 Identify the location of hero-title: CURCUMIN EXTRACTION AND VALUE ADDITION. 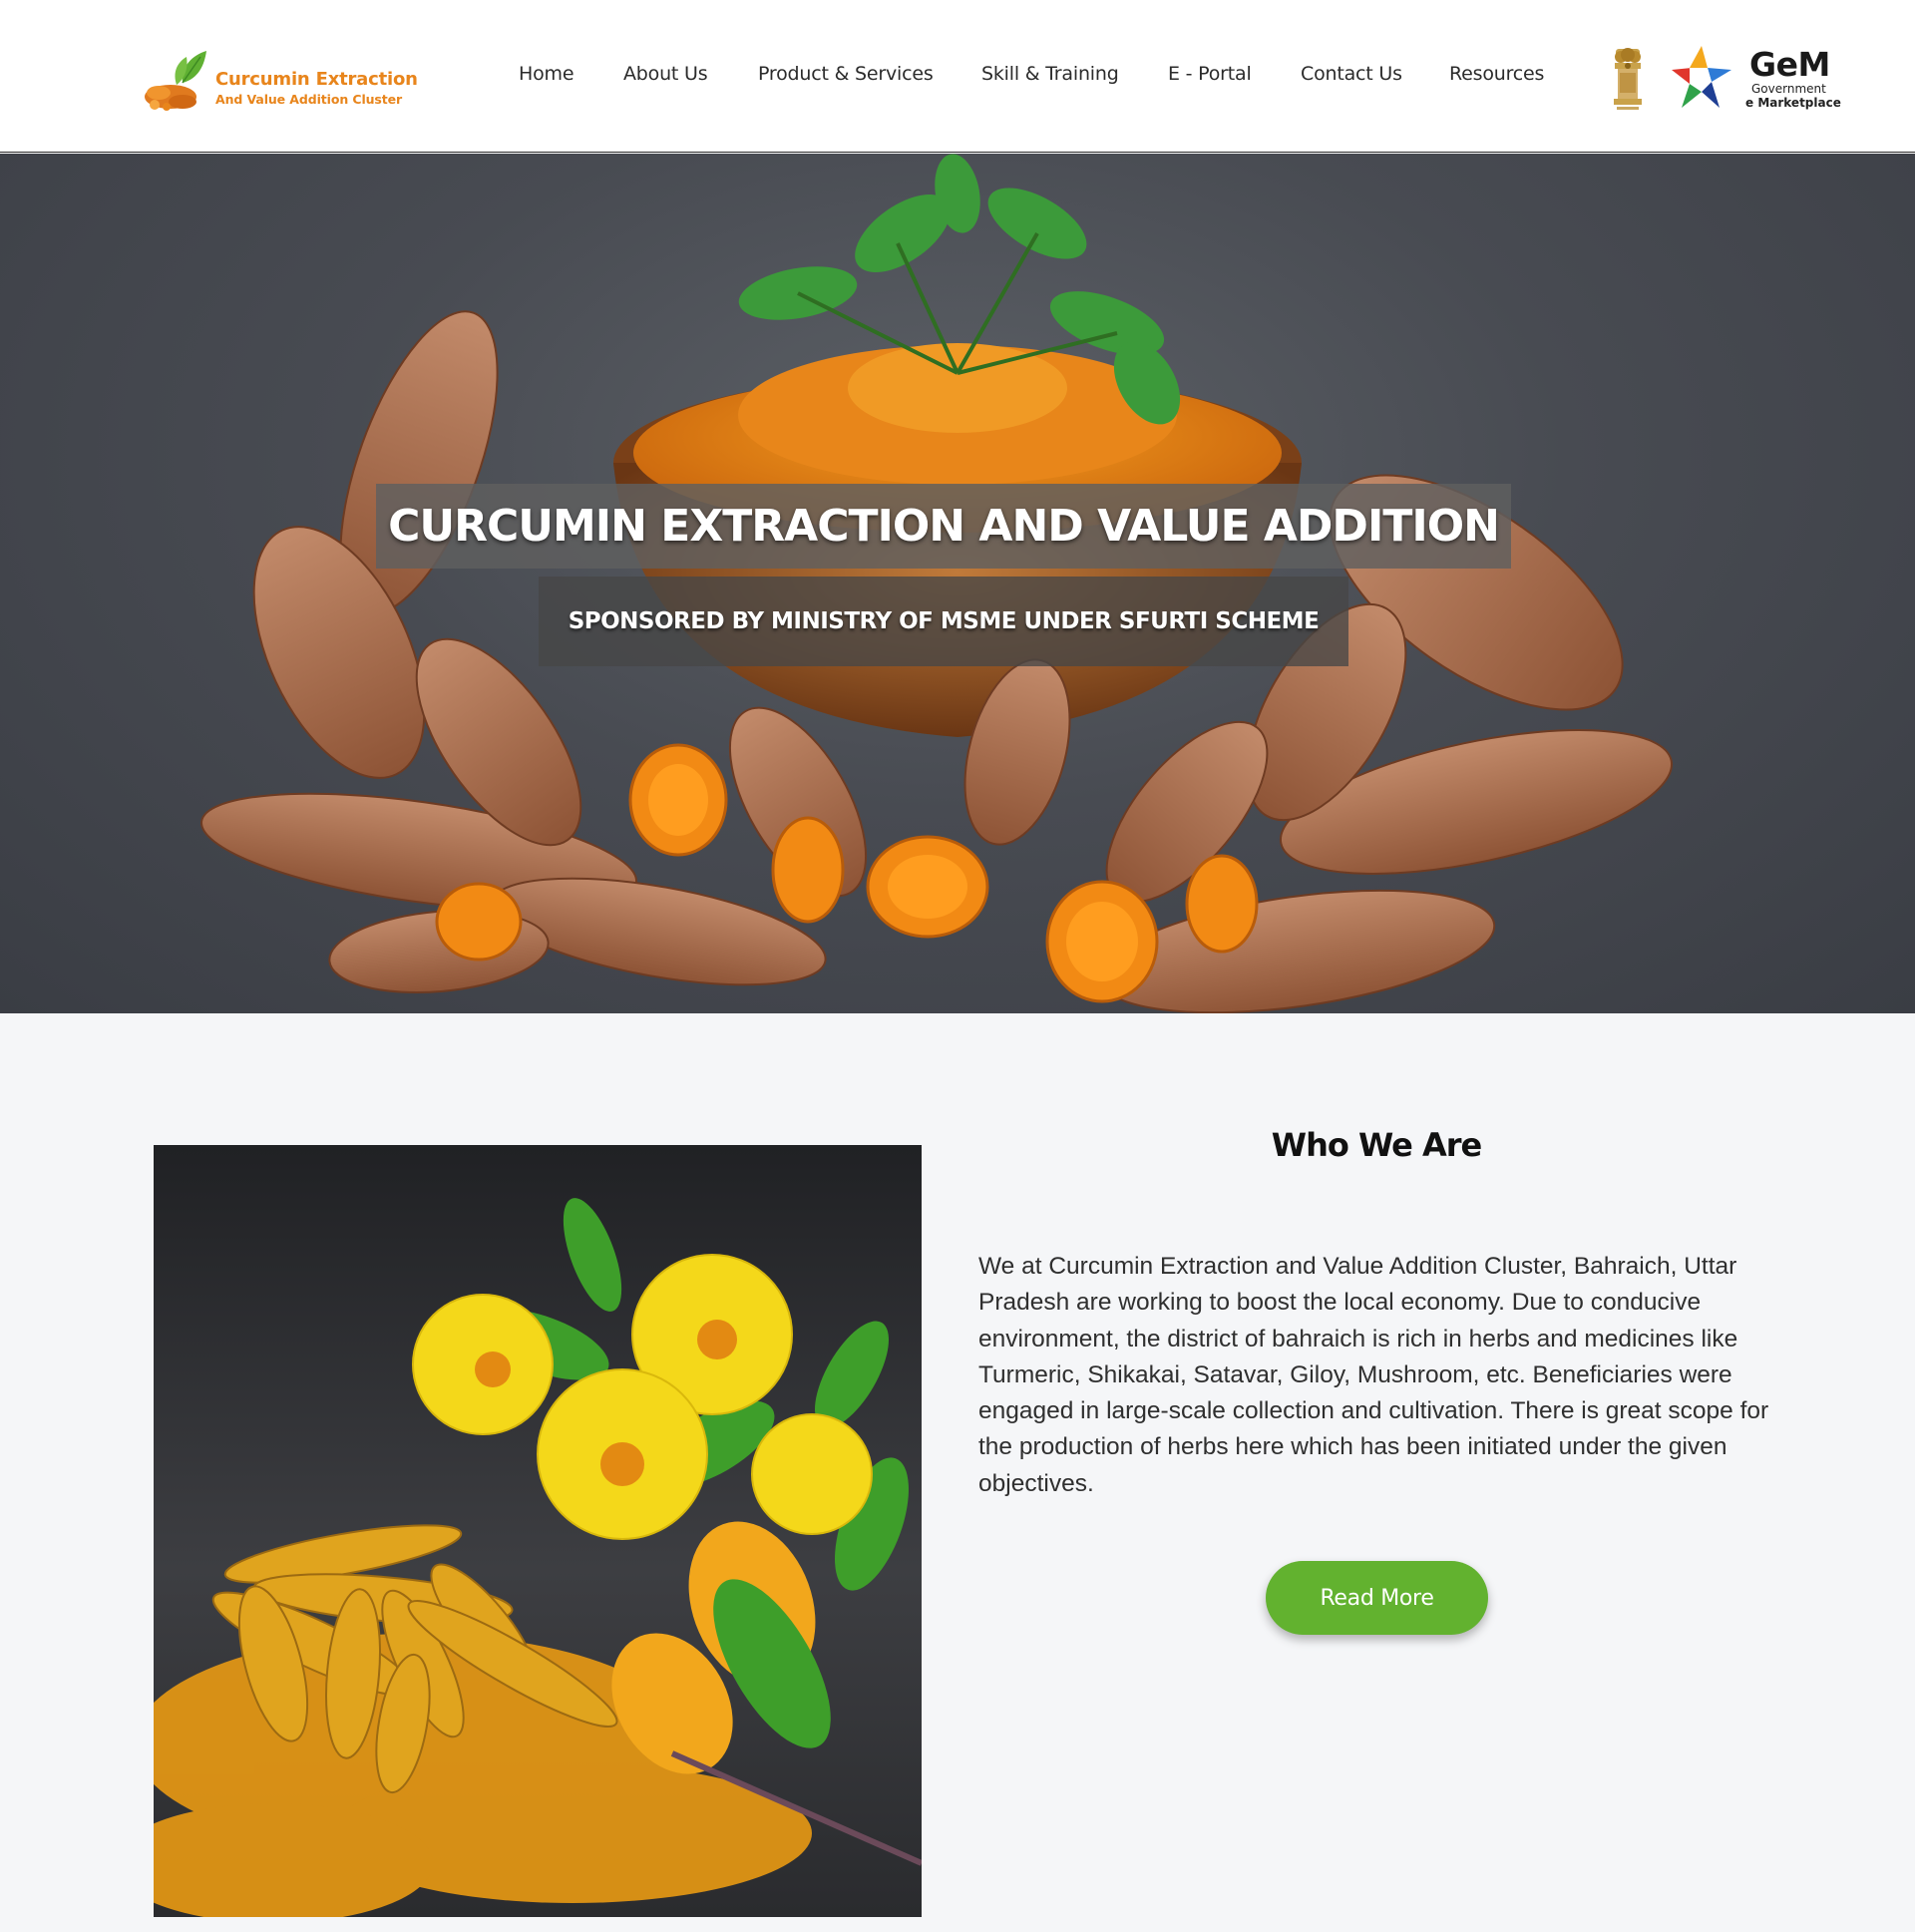
(944, 527).